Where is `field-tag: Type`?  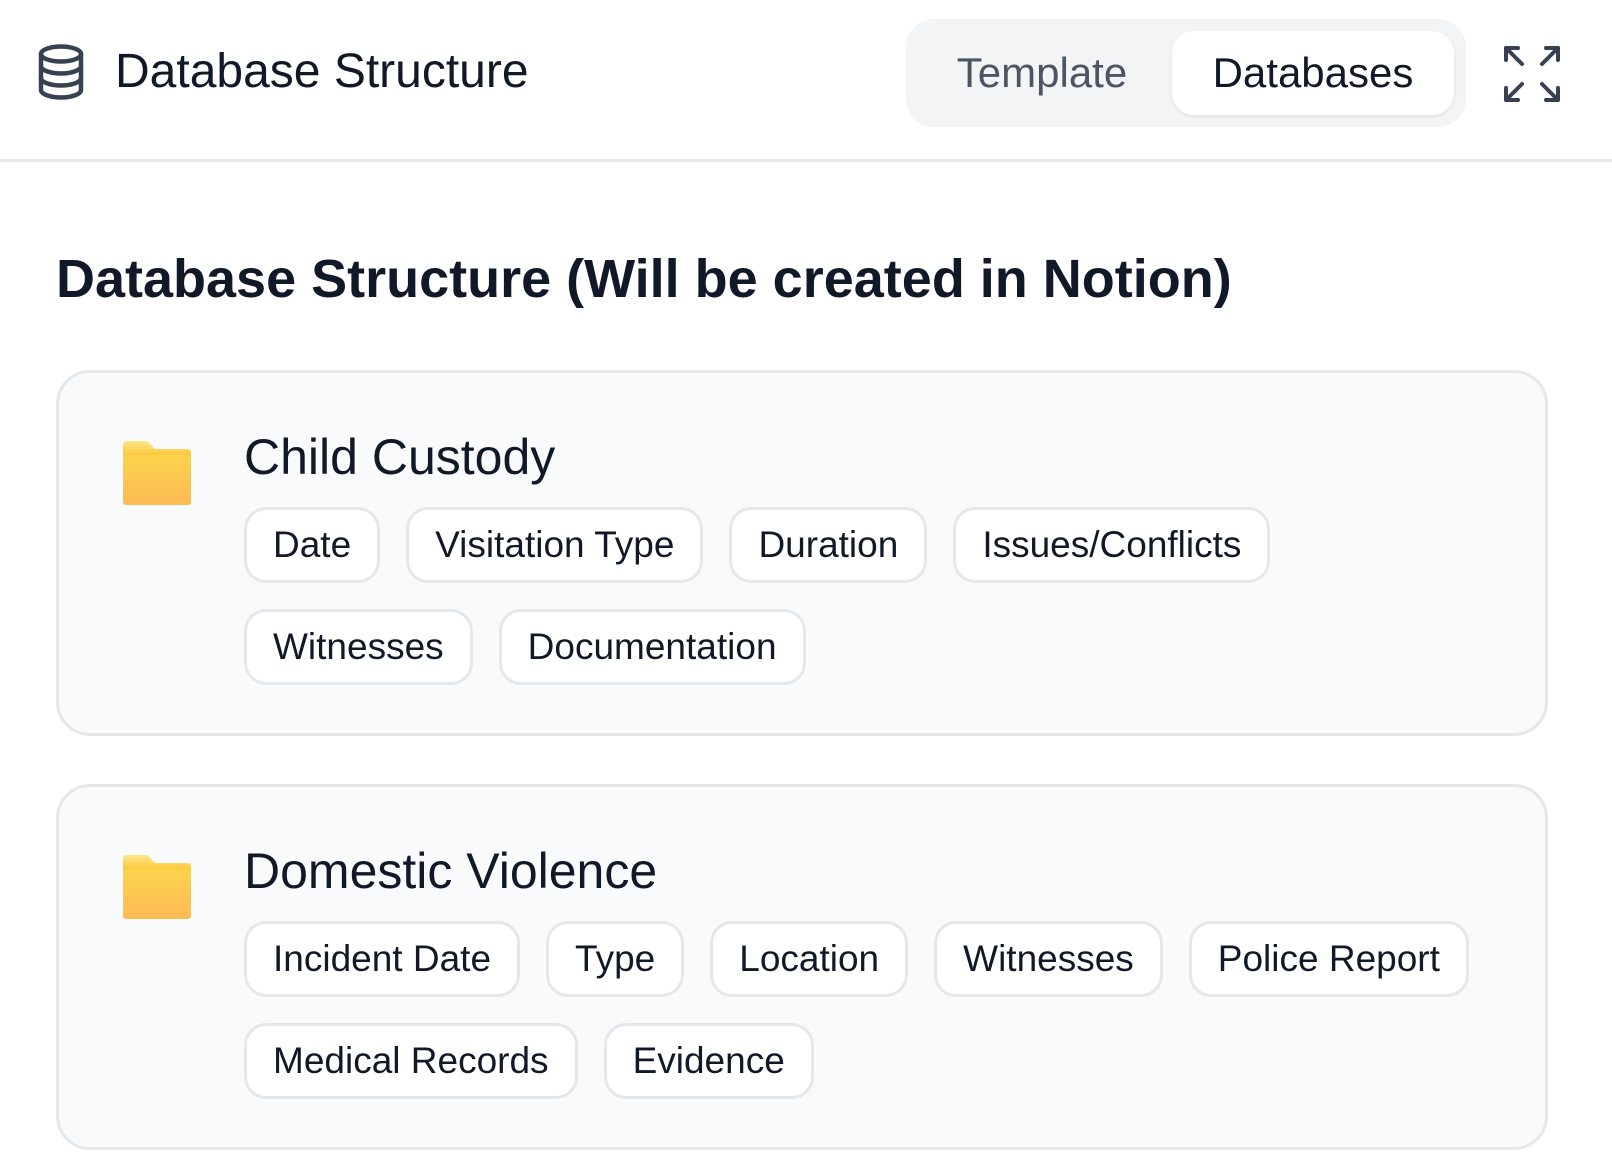
field-tag: Type is located at coordinates (615, 959).